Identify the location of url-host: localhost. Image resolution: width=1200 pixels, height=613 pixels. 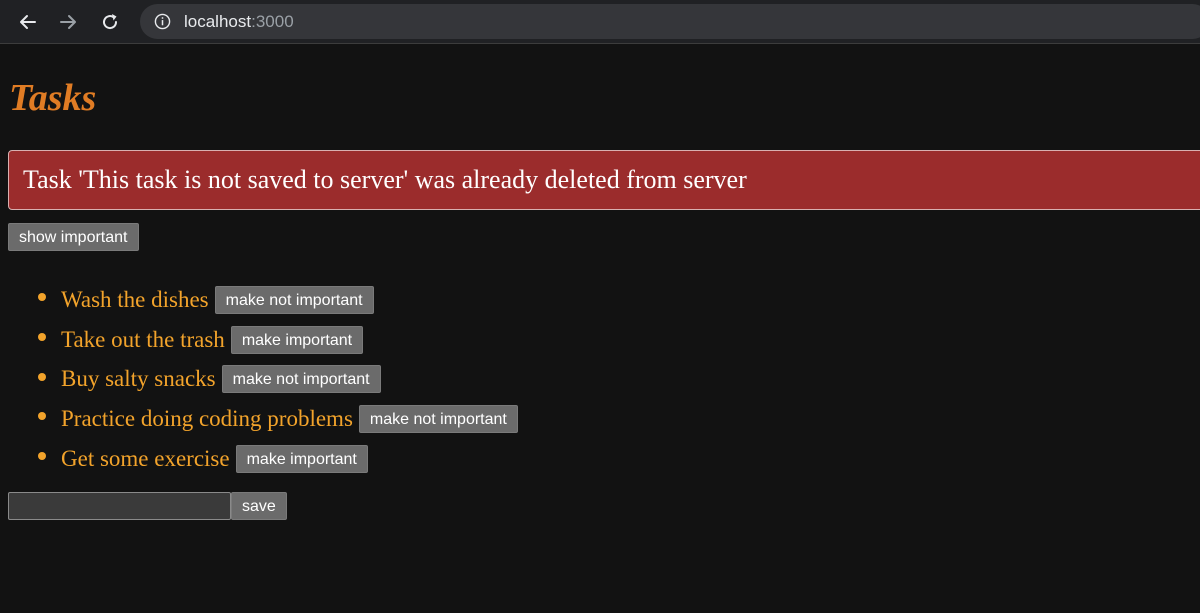
(218, 21).